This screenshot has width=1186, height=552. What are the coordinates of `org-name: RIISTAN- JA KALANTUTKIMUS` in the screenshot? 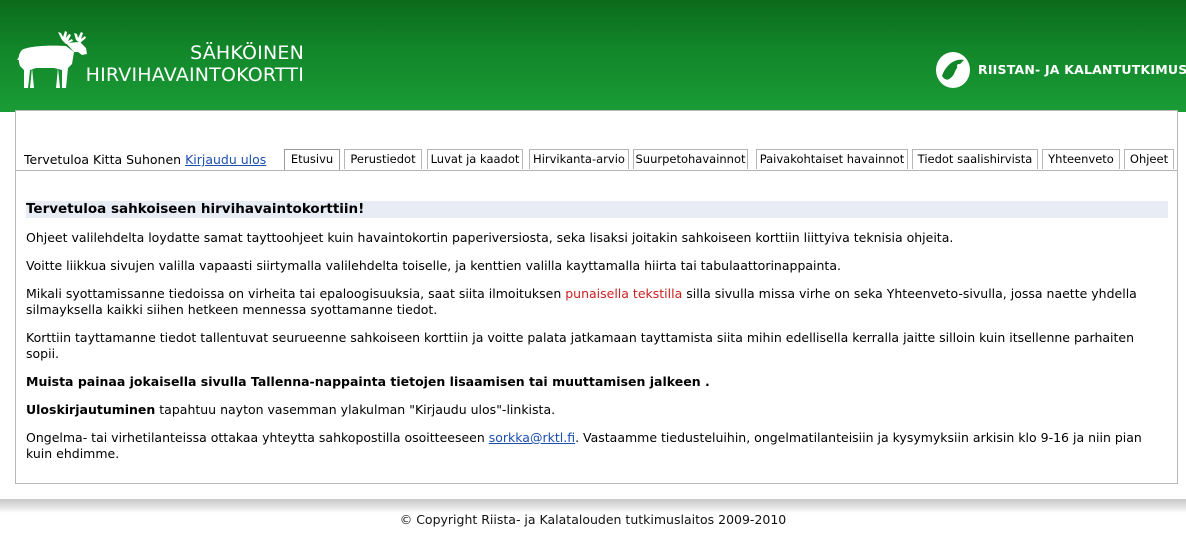 It's located at (1082, 69).